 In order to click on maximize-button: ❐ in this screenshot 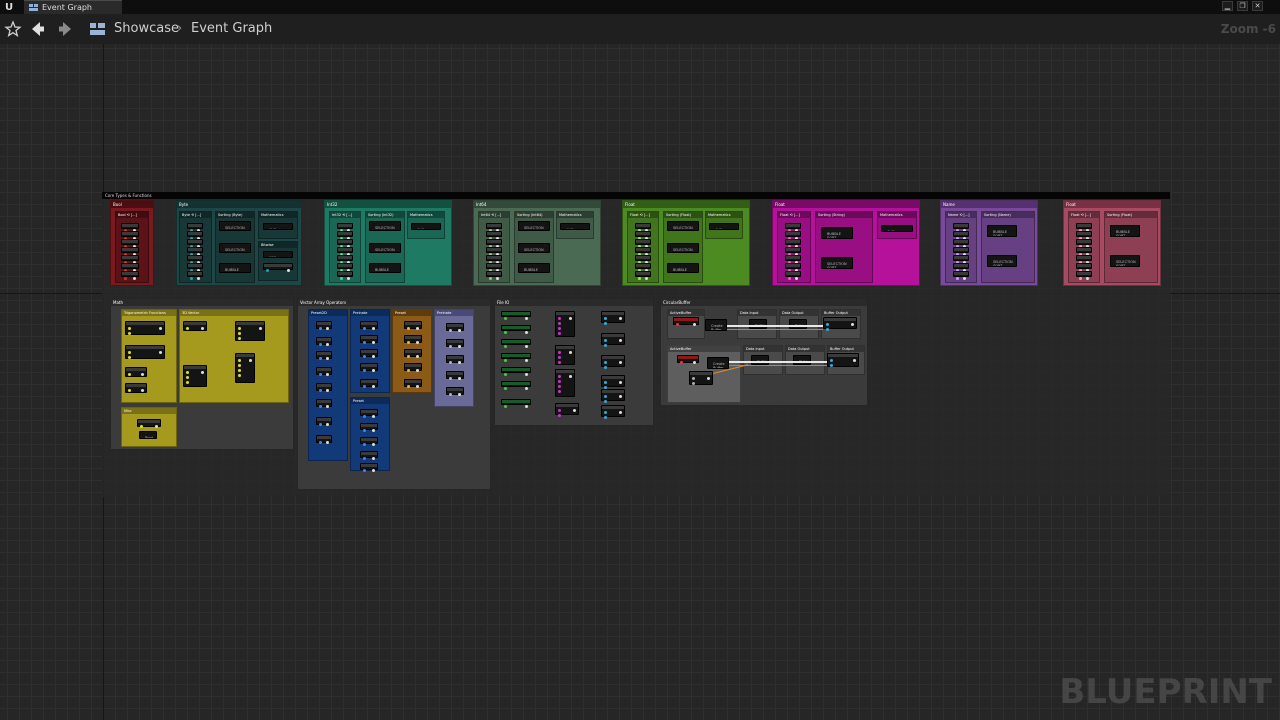, I will do `click(1242, 6)`.